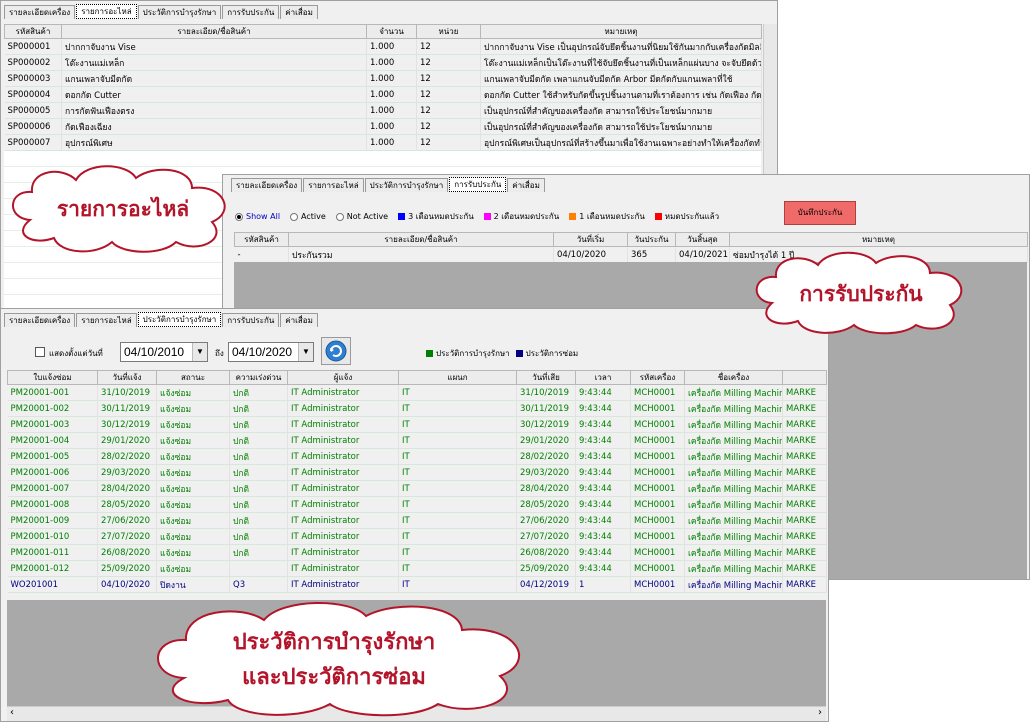 This screenshot has height=726, width=1034. What do you see at coordinates (820, 213) in the screenshot?
I see `save-warranty-button: บันทึกประกัน` at bounding box center [820, 213].